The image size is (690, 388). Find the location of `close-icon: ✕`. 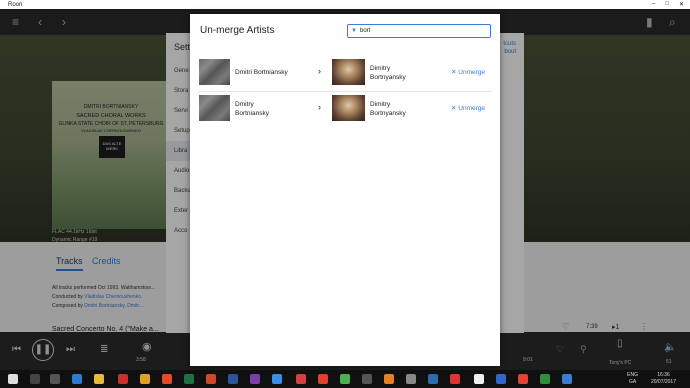

close-icon: ✕ is located at coordinates (681, 4).